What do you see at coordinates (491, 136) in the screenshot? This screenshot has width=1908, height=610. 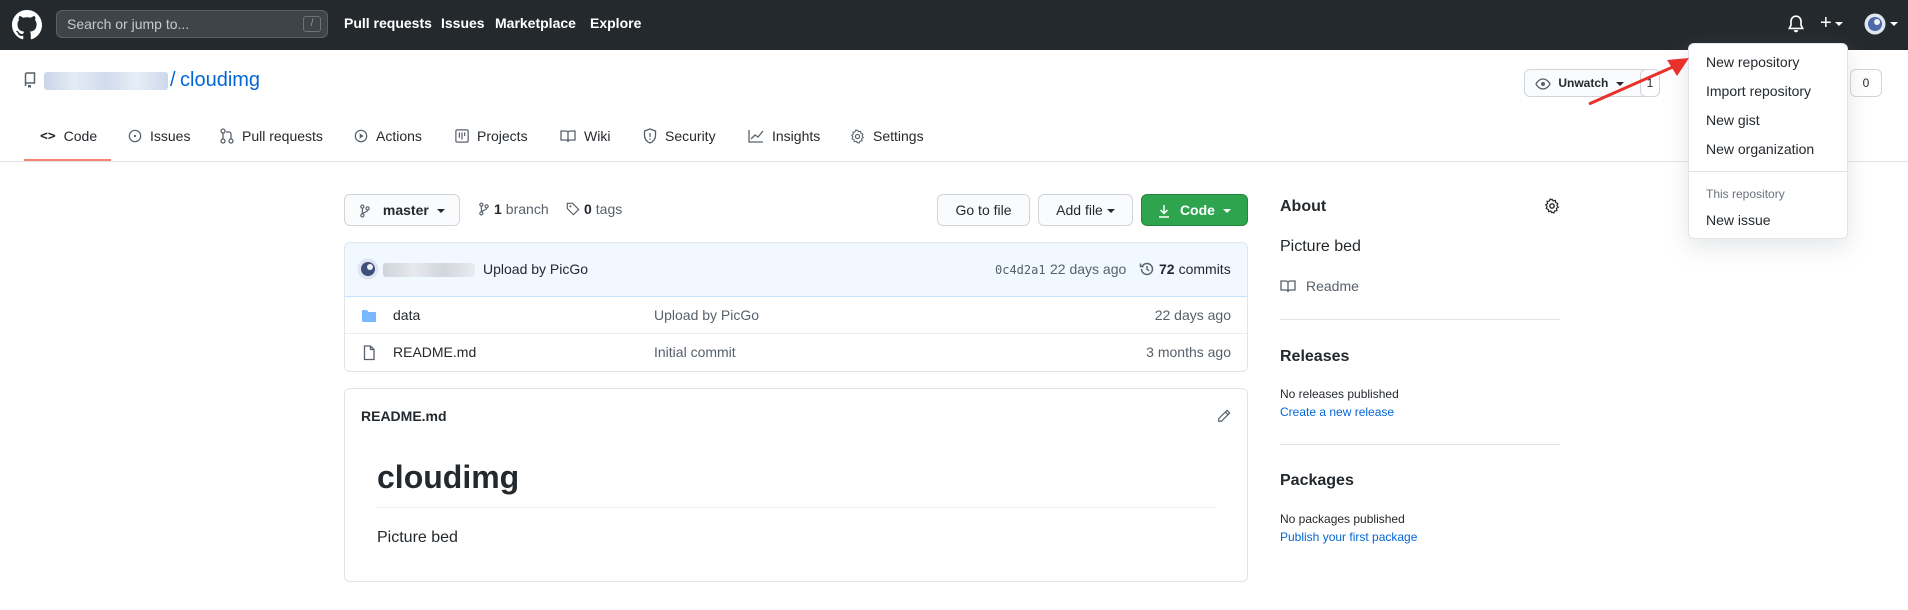 I see `tab-projects: Projects` at bounding box center [491, 136].